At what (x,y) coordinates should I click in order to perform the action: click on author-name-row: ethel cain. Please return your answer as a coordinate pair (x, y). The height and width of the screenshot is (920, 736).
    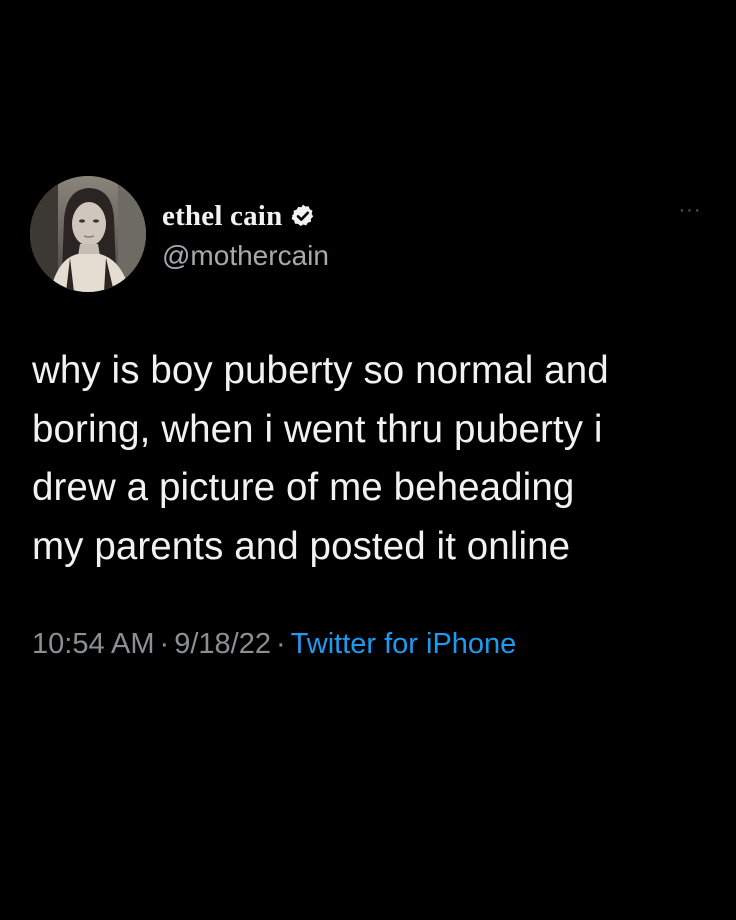
    Looking at the image, I should click on (239, 216).